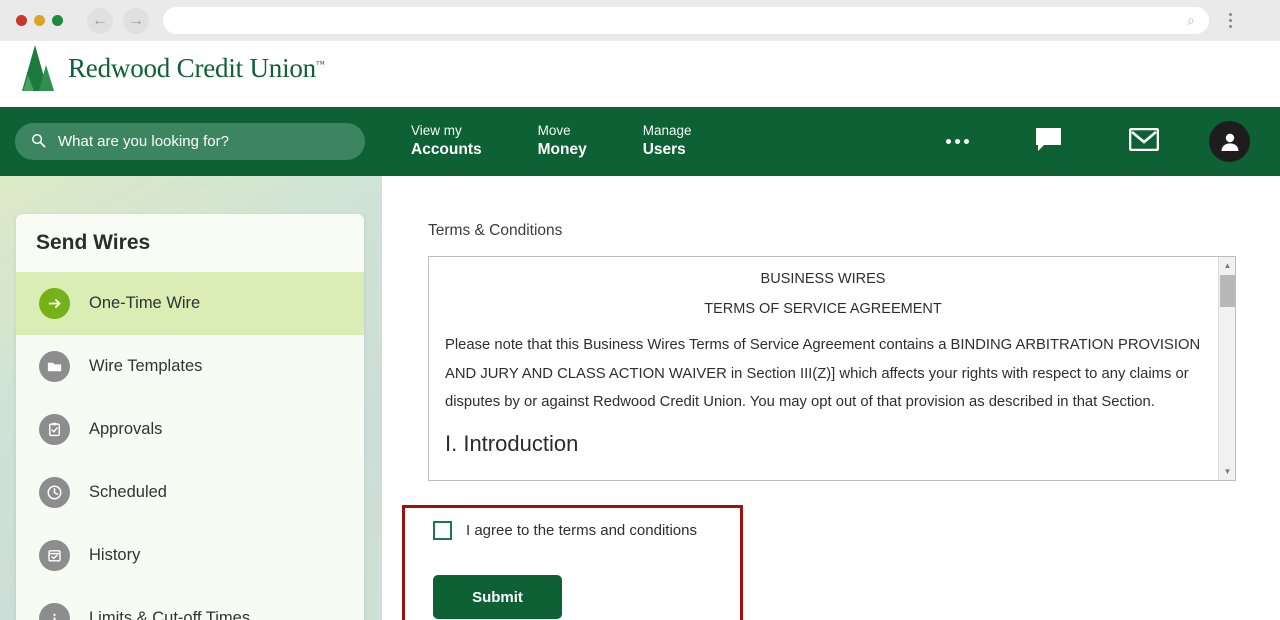  What do you see at coordinates (957, 141) in the screenshot?
I see `more-horizontal-icon` at bounding box center [957, 141].